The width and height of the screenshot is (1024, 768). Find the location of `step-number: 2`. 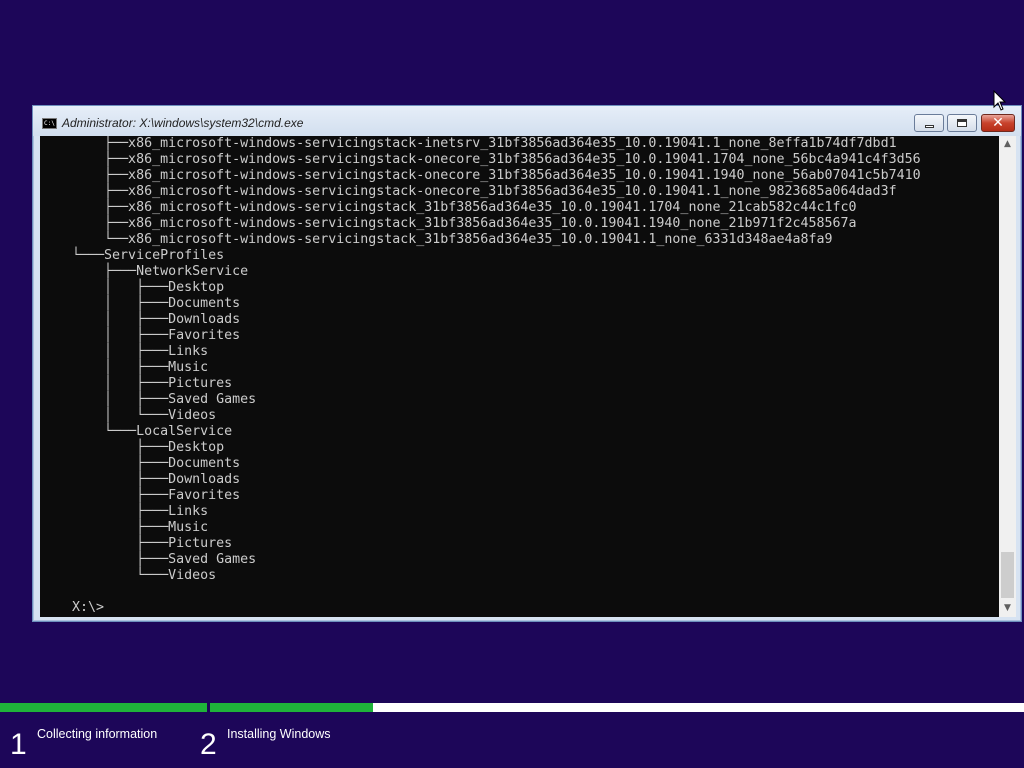

step-number: 2 is located at coordinates (208, 744).